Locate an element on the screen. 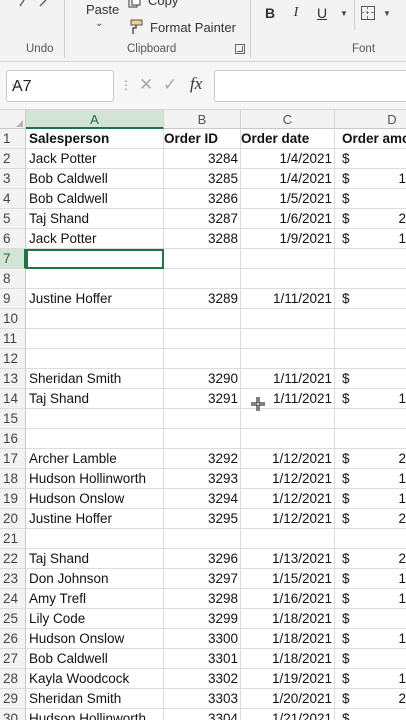  cell-order-id: 3299 is located at coordinates (202, 619).